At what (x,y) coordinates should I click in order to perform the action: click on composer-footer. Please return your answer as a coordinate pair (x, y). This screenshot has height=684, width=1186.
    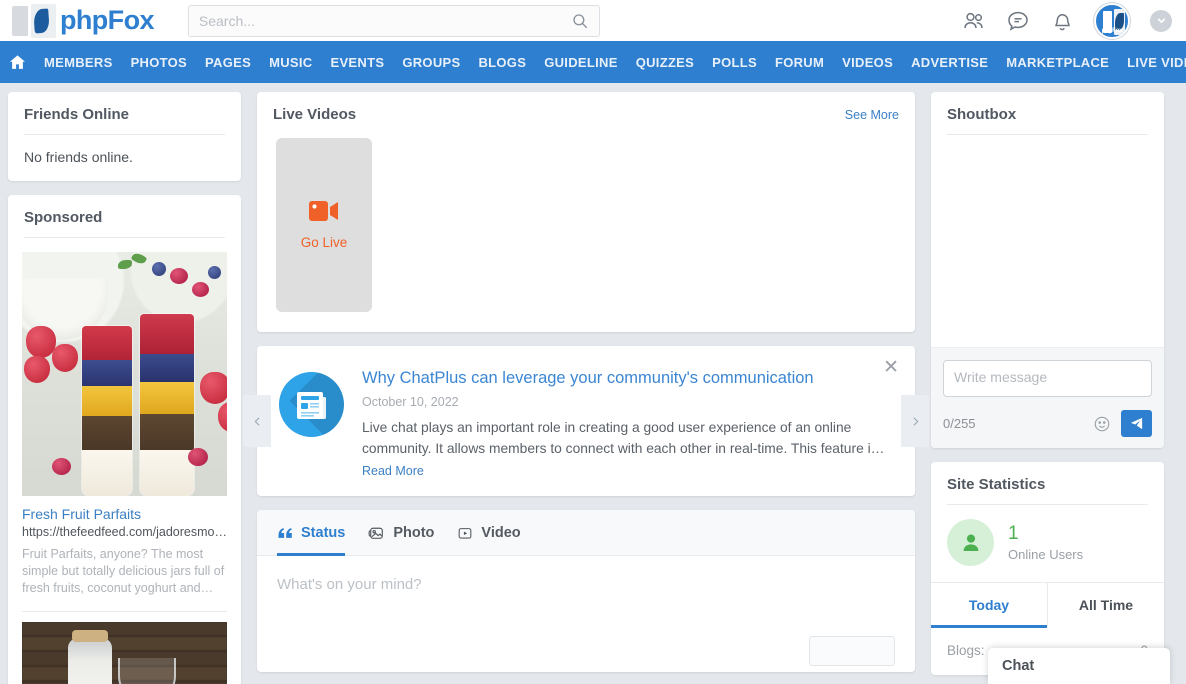
    Looking at the image, I should click on (586, 654).